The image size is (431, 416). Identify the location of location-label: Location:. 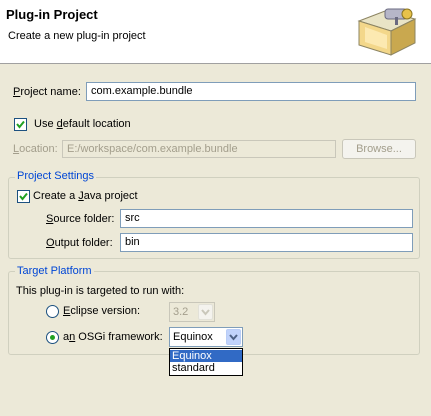
(35, 149).